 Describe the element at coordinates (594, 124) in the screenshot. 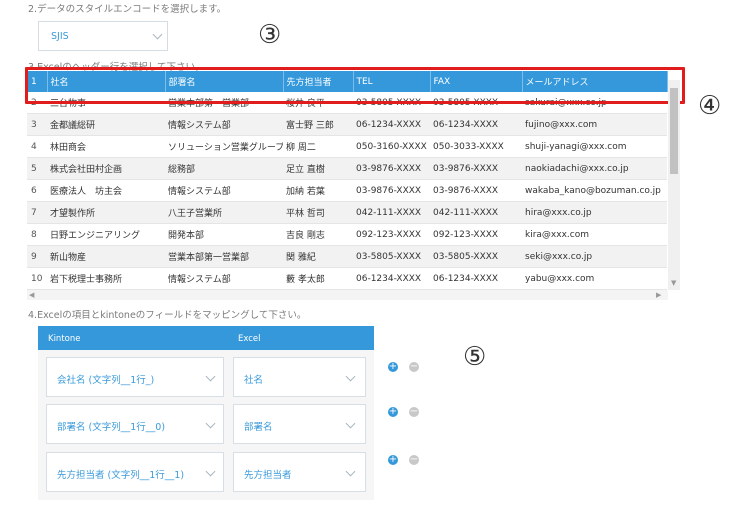

I see `table-cell: fujino@xxx.com` at that location.